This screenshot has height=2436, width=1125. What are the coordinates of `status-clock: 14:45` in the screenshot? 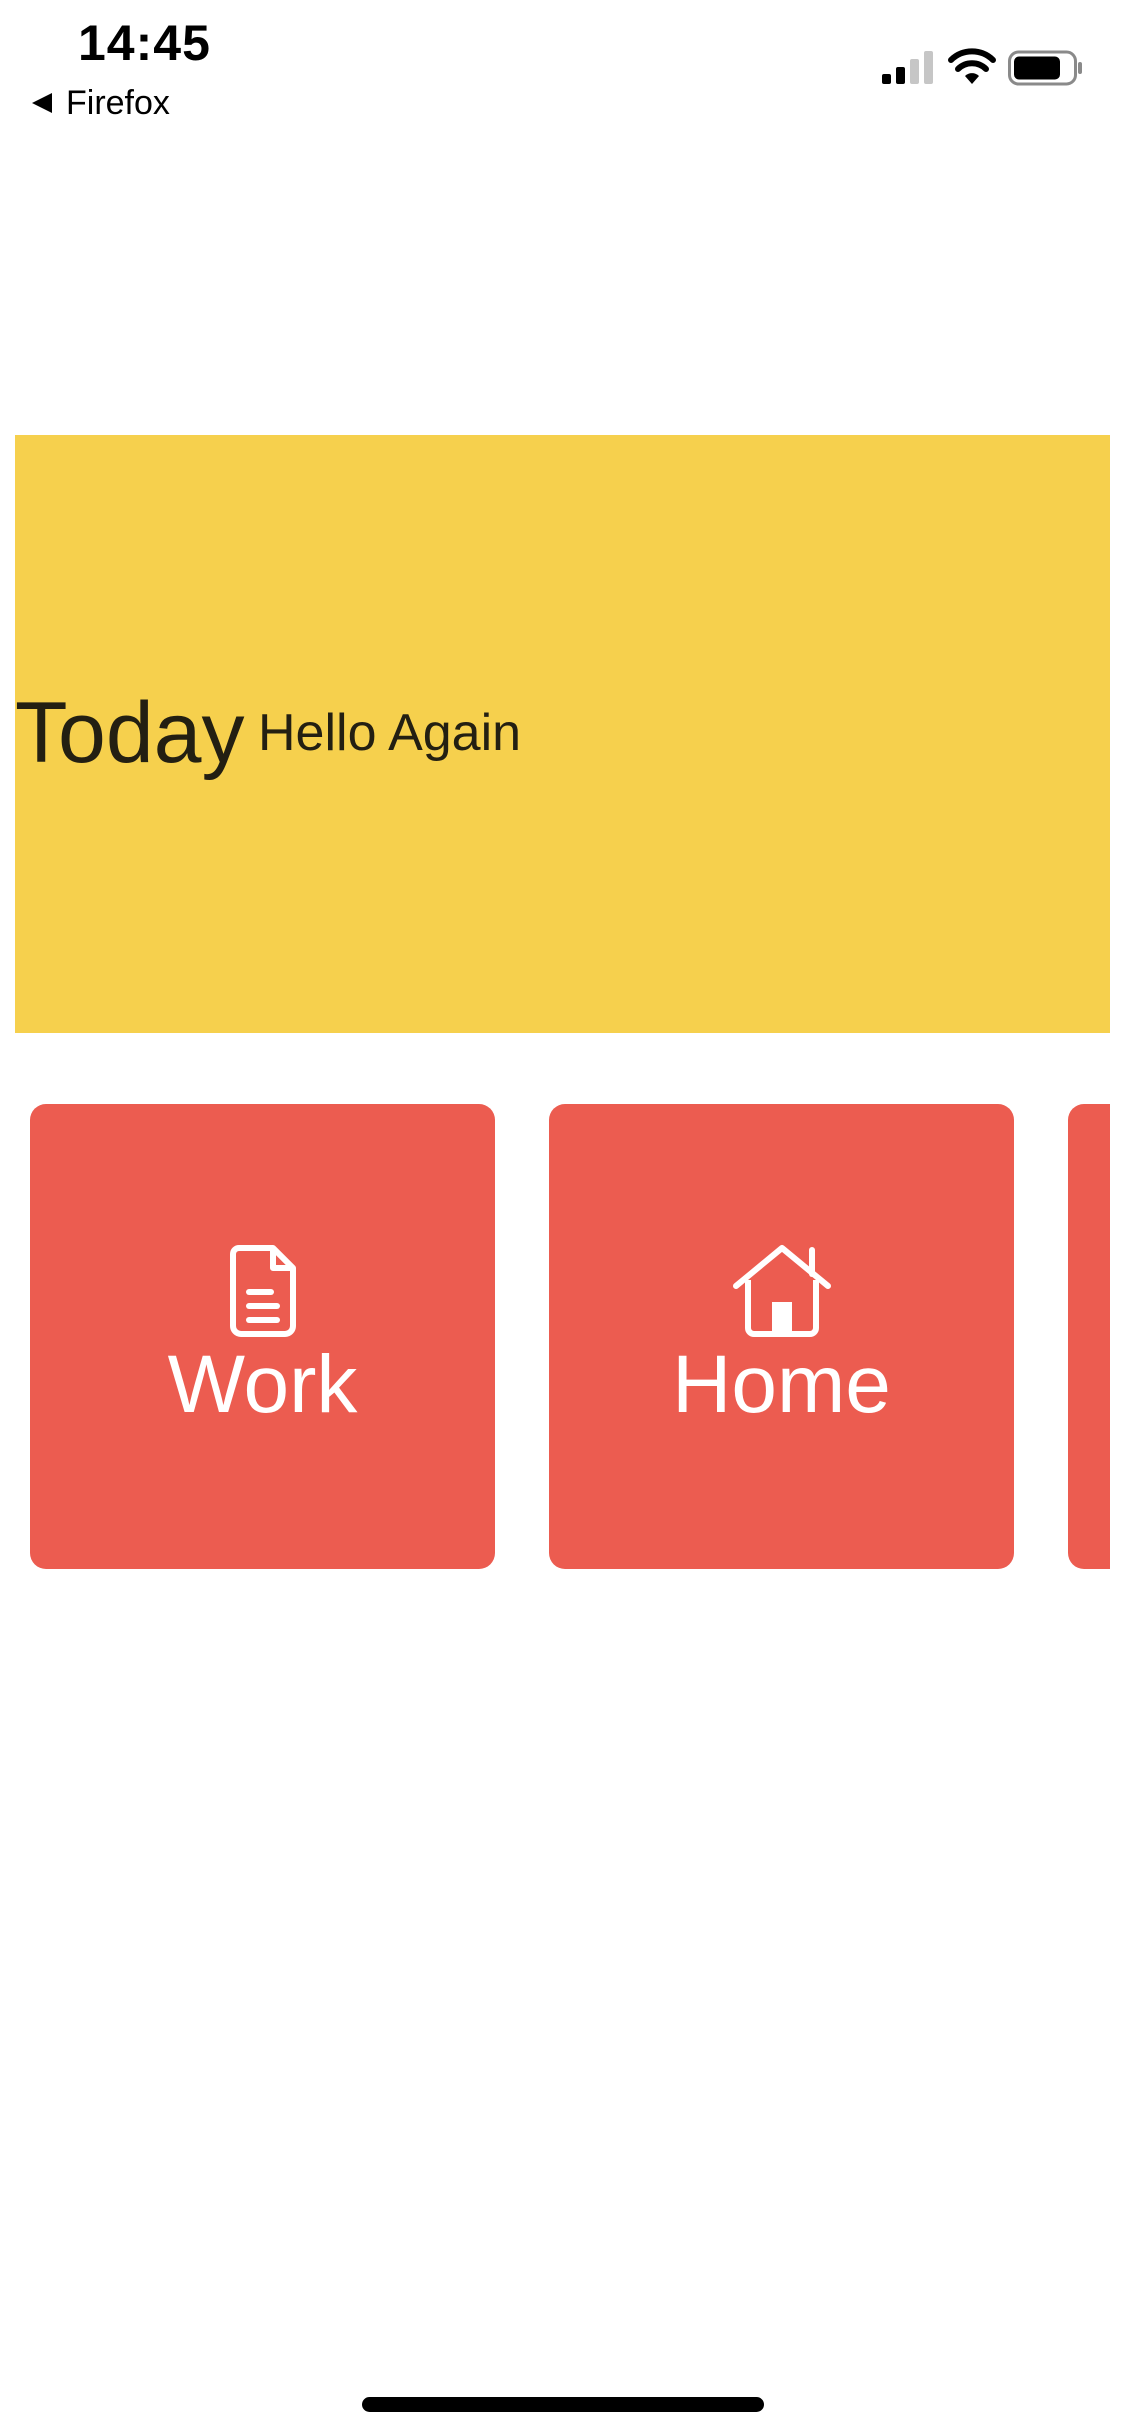 It's located at (144, 43).